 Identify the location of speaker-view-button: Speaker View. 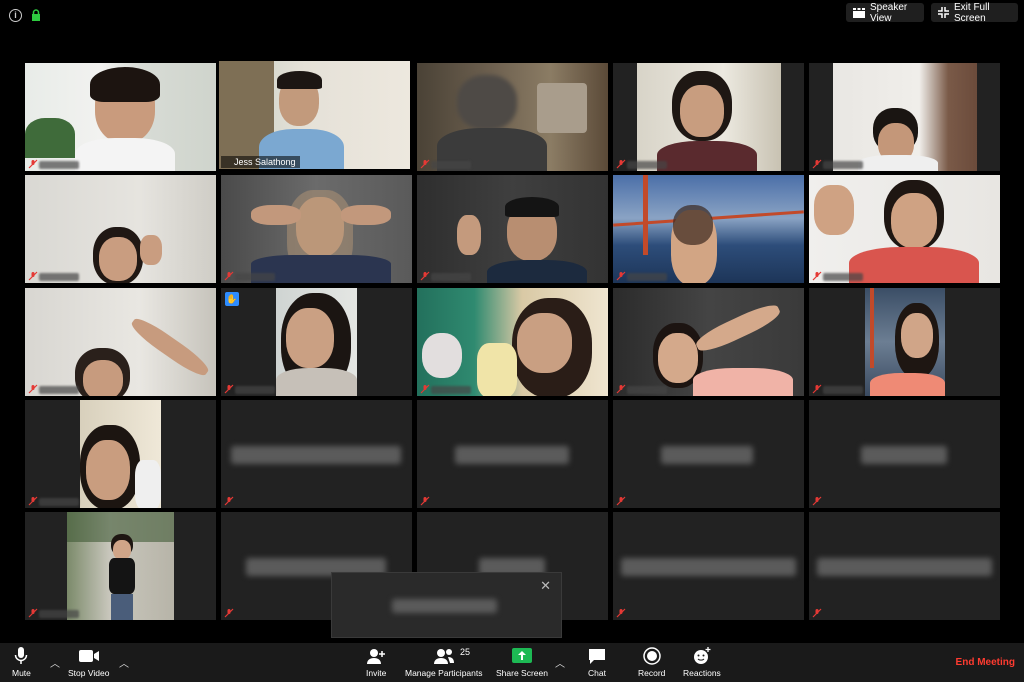
(885, 12).